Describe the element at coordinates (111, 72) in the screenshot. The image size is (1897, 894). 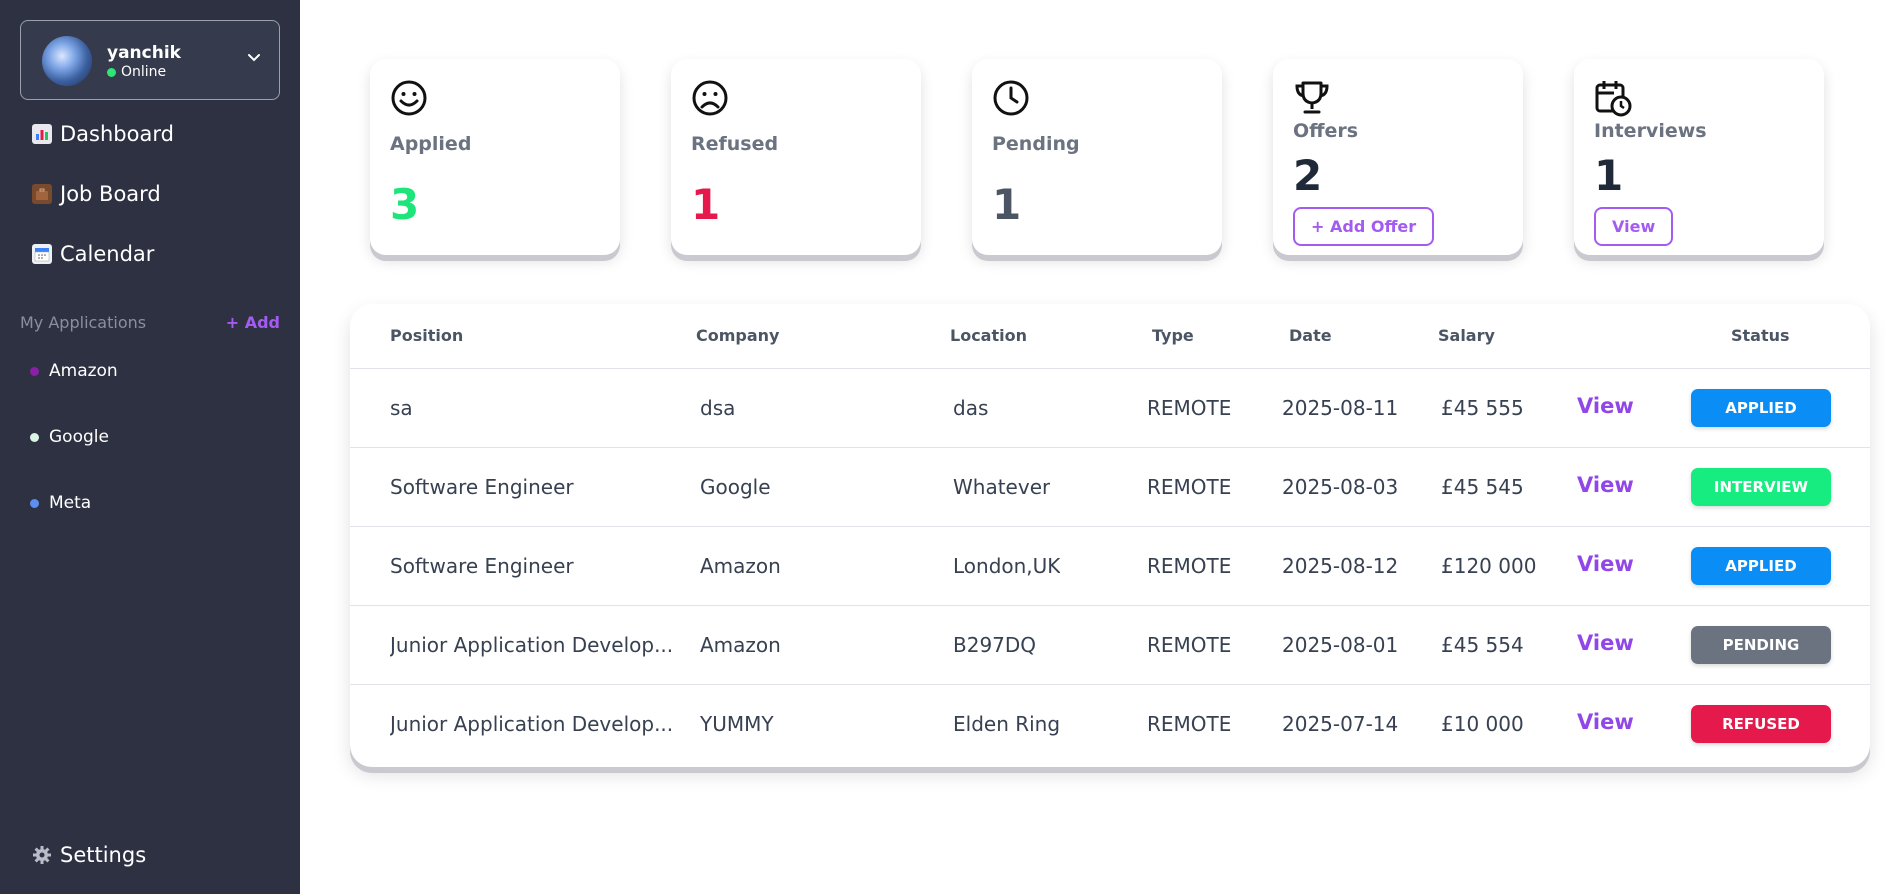
I see `online-dot-icon` at that location.